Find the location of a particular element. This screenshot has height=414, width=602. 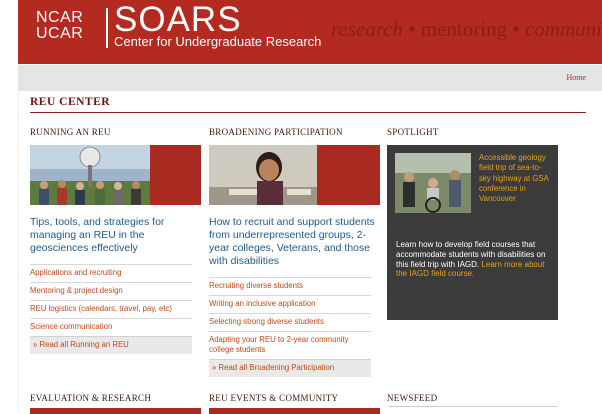

link-inclusive-application: Writing an inclusive application is located at coordinates (290, 304).